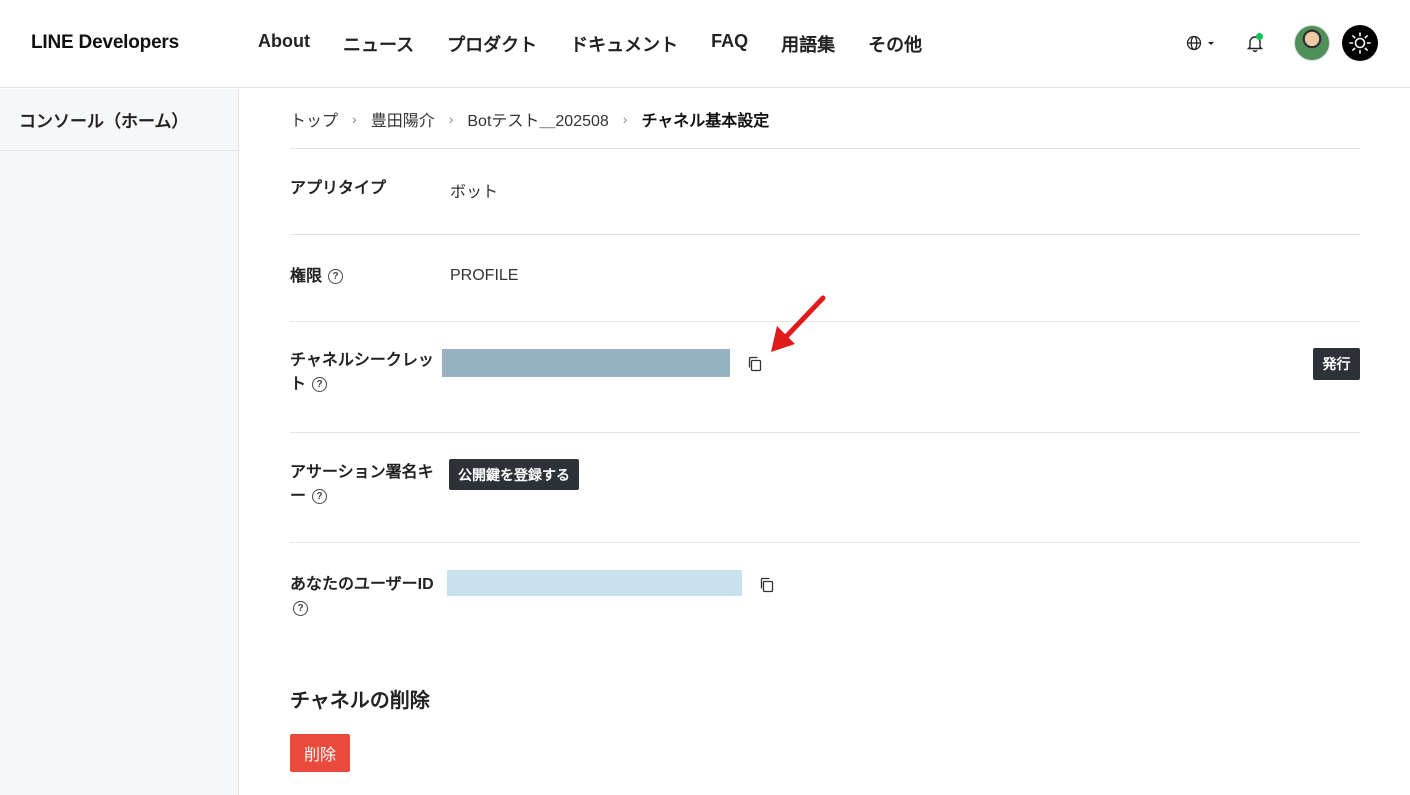 The height and width of the screenshot is (795, 1410). I want to click on main-nav: About ニュース プロダクト ドキュメント FAQ 用語集 その他, so click(606, 44).